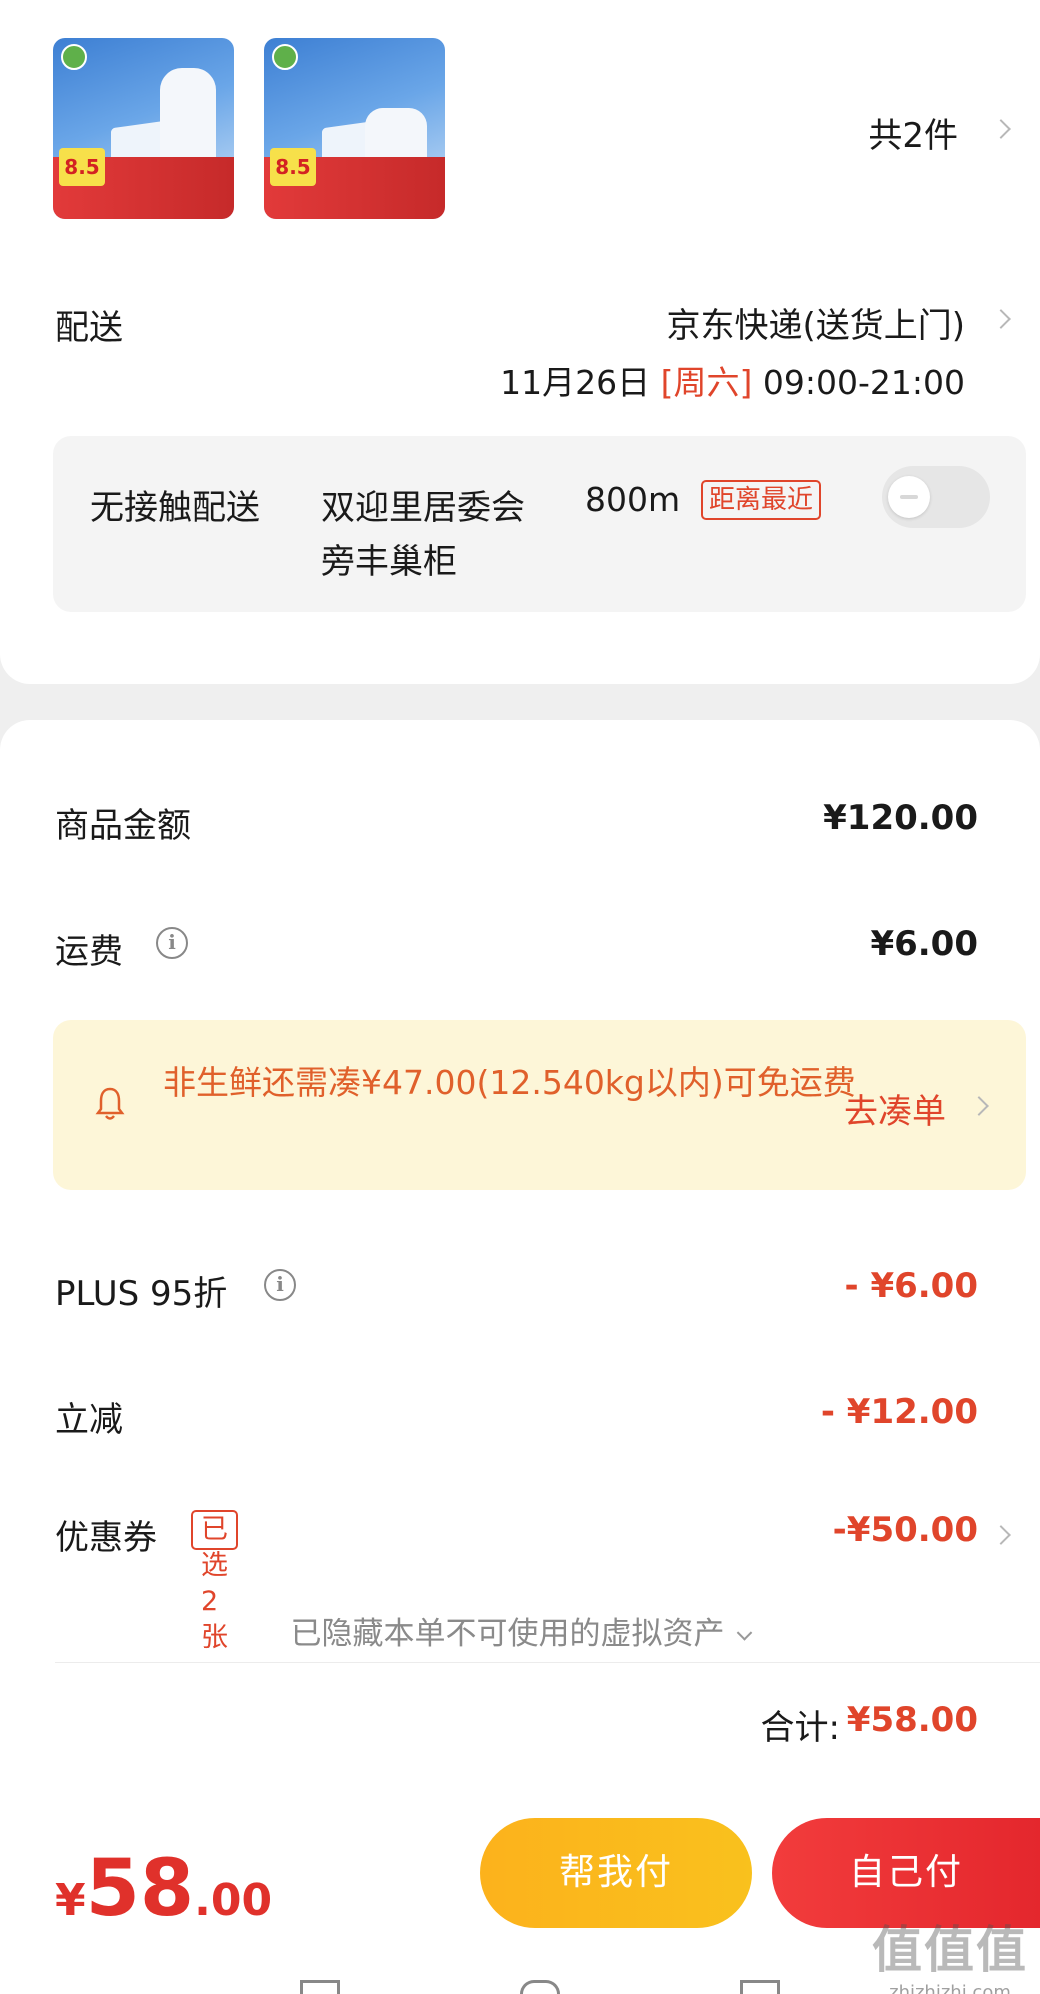  I want to click on hidden-assets-toggle: 已隐藏本单不可使用的虚拟资产, so click(520, 1630).